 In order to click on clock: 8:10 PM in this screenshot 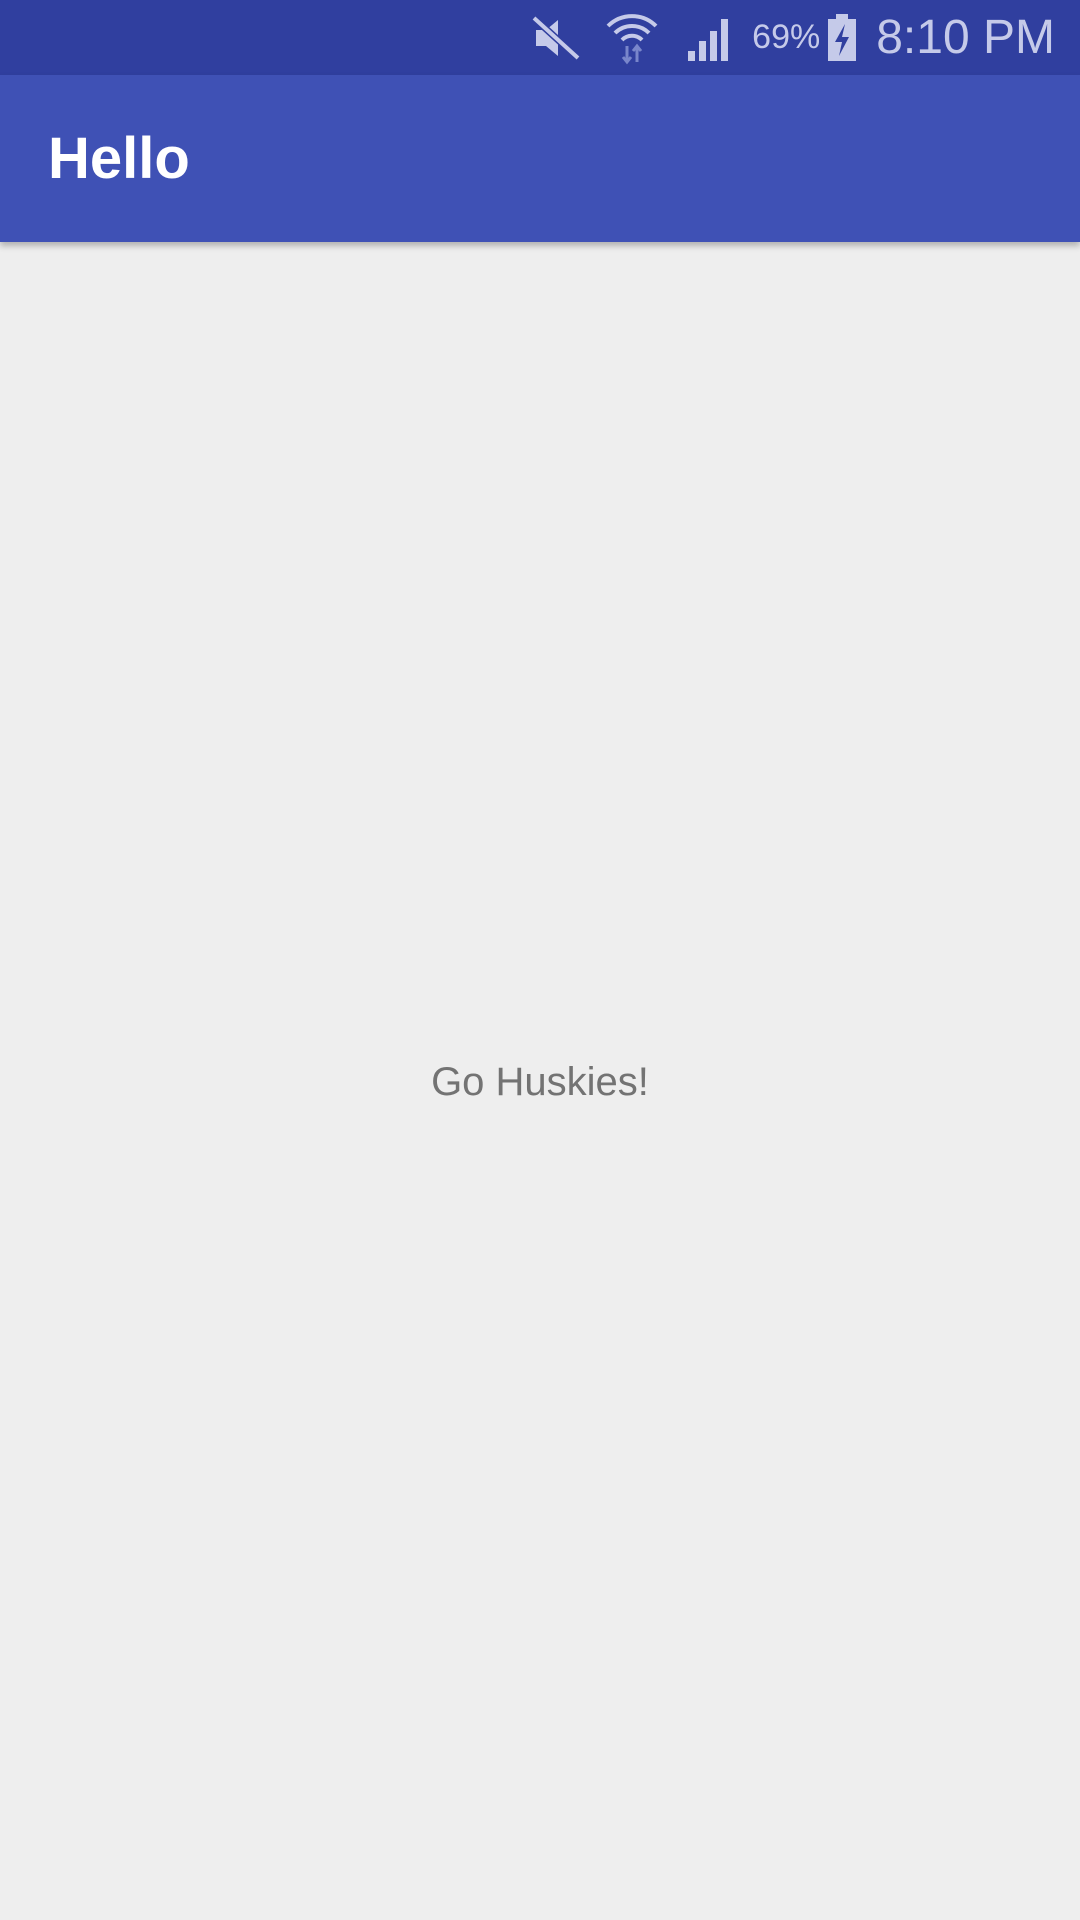, I will do `click(965, 37)`.